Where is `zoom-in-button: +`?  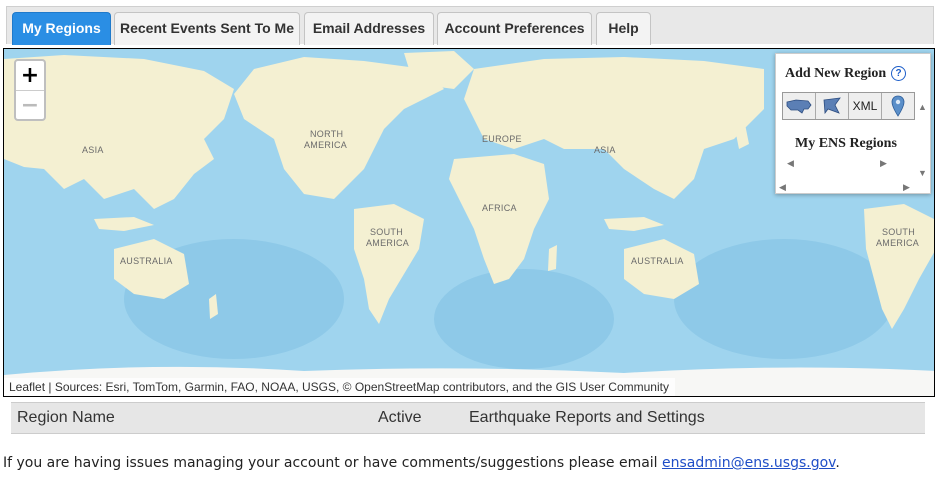 zoom-in-button: + is located at coordinates (30, 76).